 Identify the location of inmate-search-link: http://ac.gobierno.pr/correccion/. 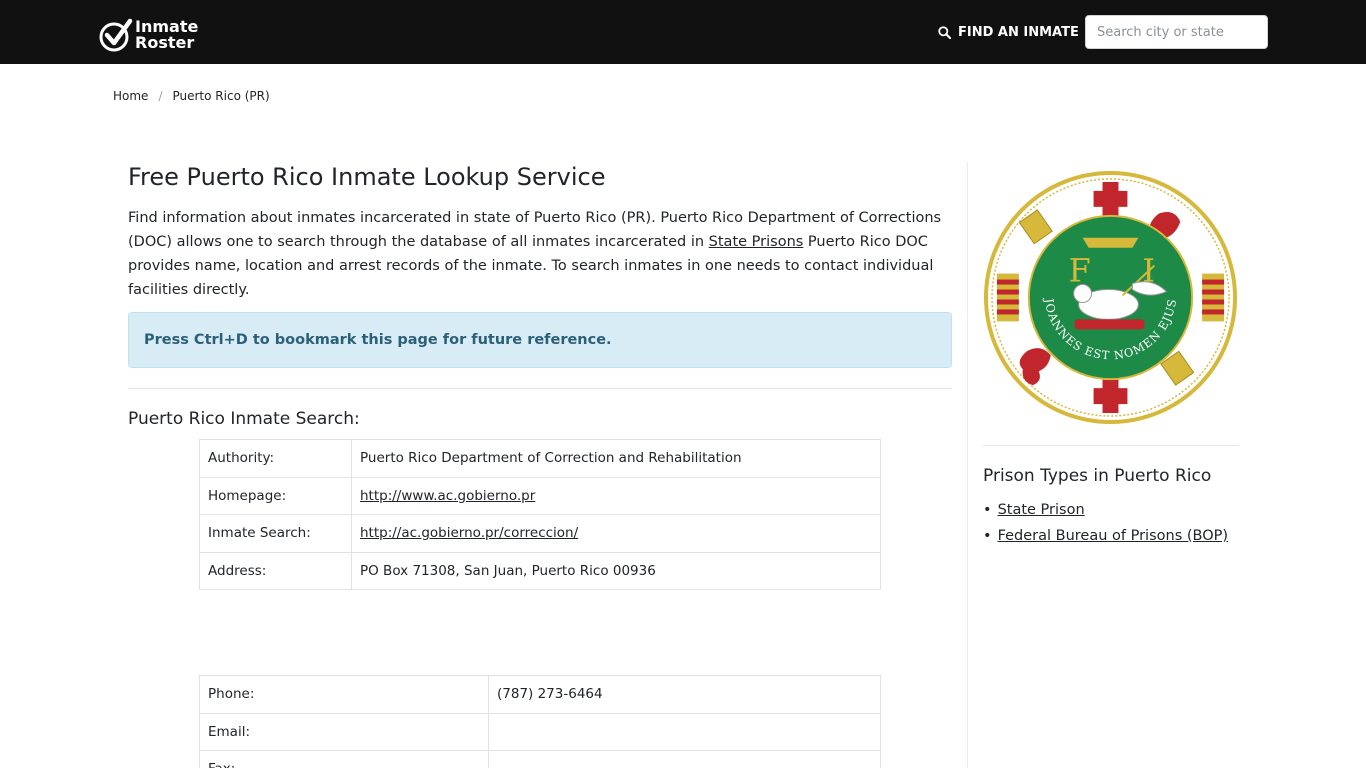
(469, 533).